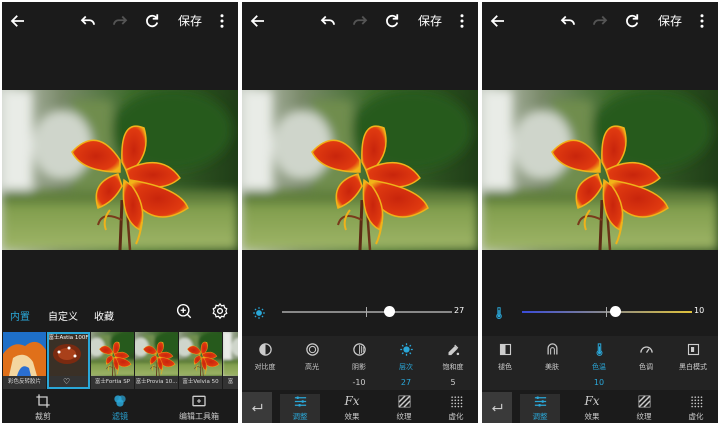 This screenshot has width=720, height=424. What do you see at coordinates (644, 401) in the screenshot?
I see `texture-icon` at bounding box center [644, 401].